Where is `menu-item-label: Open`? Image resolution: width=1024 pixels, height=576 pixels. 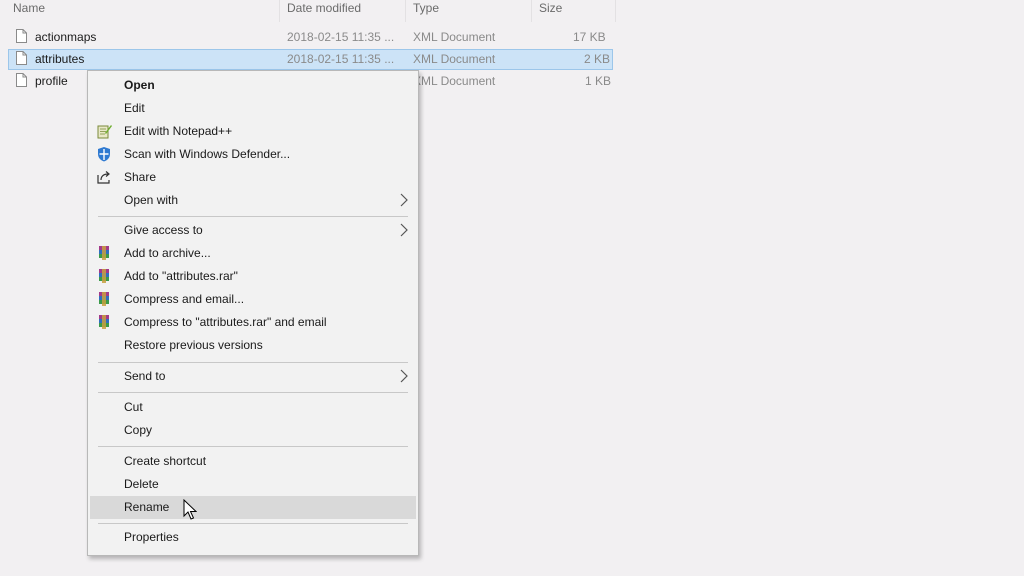 menu-item-label: Open is located at coordinates (139, 85).